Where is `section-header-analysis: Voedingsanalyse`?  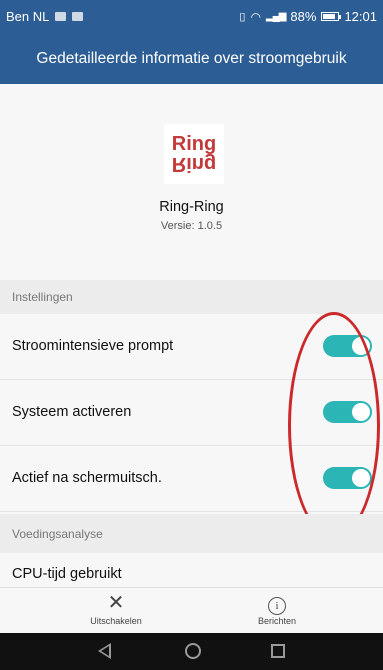 section-header-analysis: Voedingsanalyse is located at coordinates (191, 533).